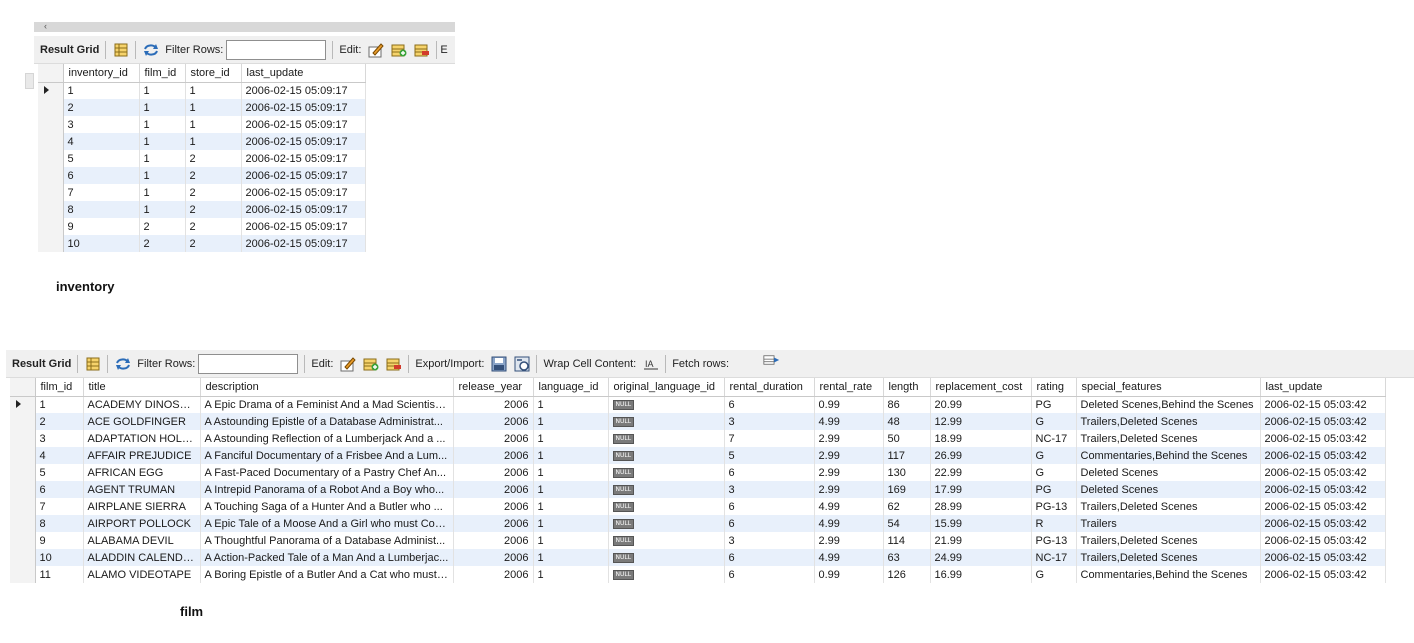 The image size is (1414, 643). Describe the element at coordinates (41, 364) in the screenshot. I see `result-grid-label: Result Grid` at that location.